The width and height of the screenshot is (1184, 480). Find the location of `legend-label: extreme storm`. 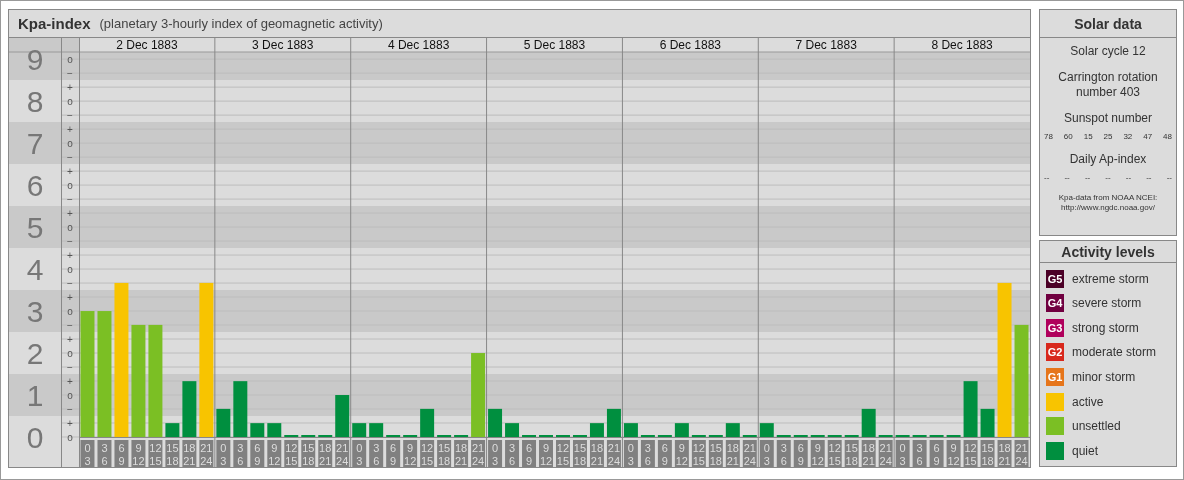

legend-label: extreme storm is located at coordinates (1110, 278).